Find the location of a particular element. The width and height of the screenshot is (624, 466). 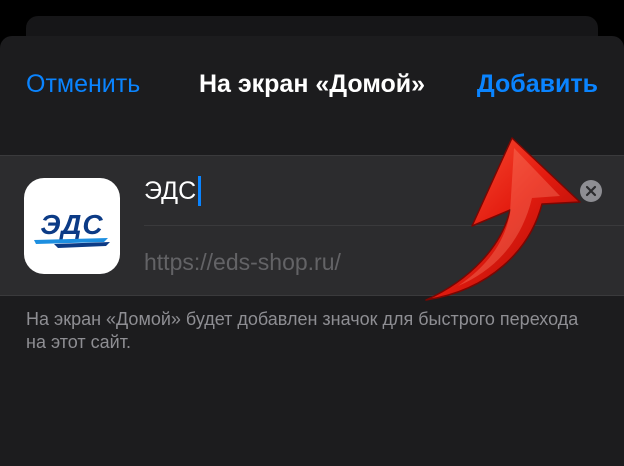

eds-logo-text: ЭДС is located at coordinates (71, 224).